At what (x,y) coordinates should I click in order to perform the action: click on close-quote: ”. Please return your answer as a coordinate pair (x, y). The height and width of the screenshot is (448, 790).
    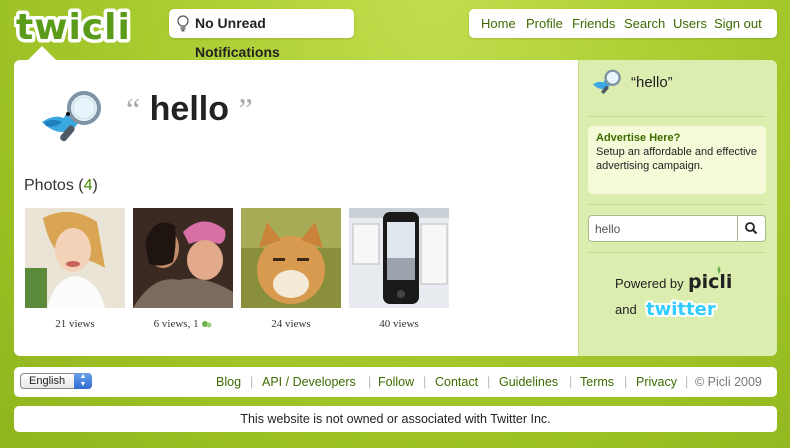
    Looking at the image, I should click on (245, 109).